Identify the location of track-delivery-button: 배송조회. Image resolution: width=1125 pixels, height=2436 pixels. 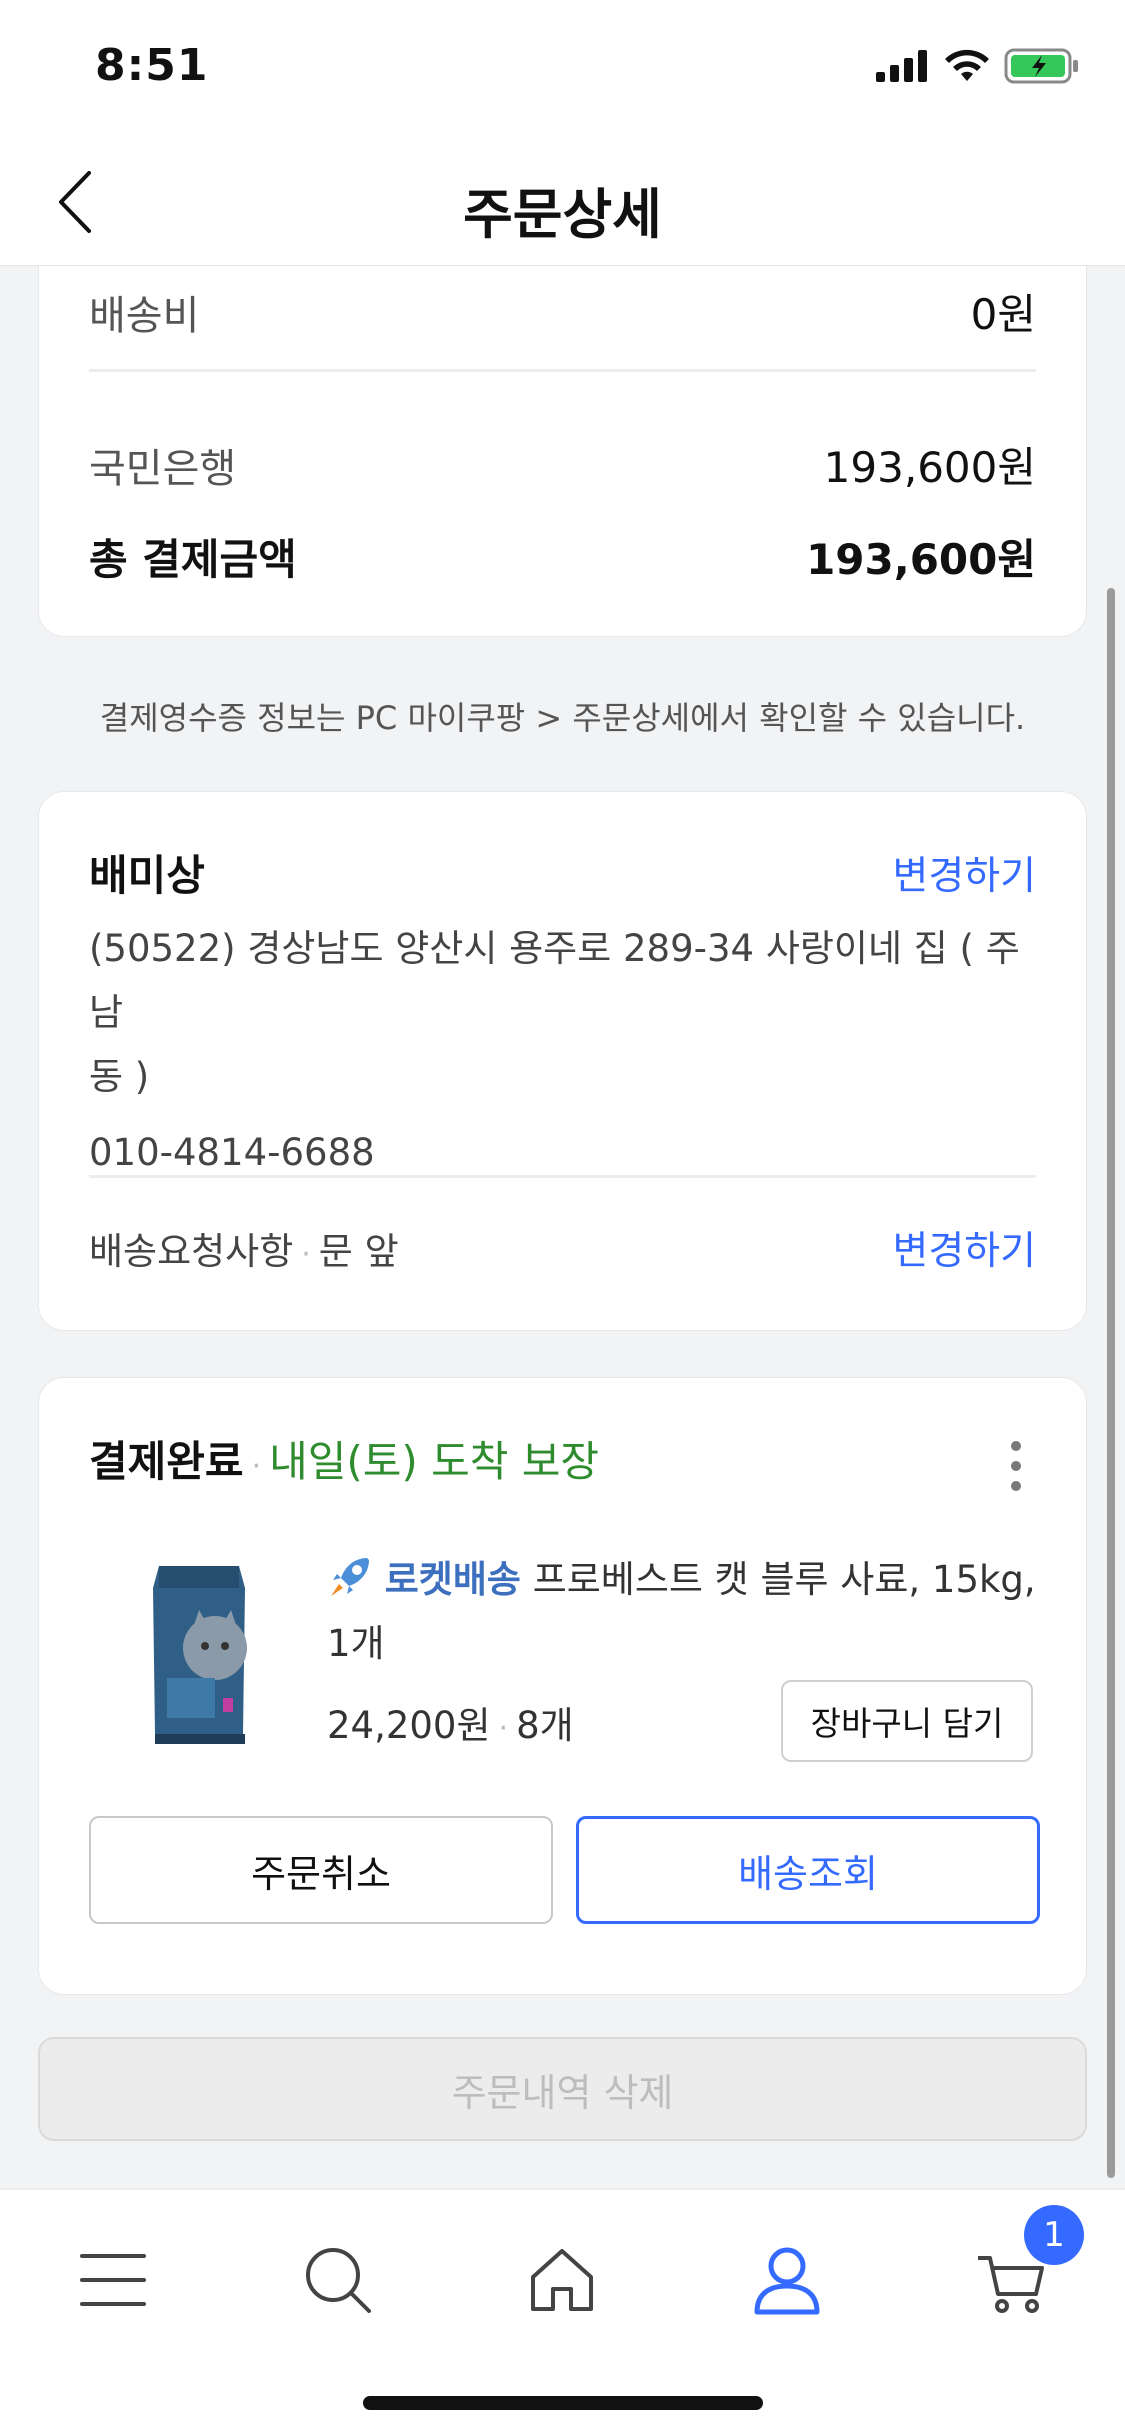
(808, 1870).